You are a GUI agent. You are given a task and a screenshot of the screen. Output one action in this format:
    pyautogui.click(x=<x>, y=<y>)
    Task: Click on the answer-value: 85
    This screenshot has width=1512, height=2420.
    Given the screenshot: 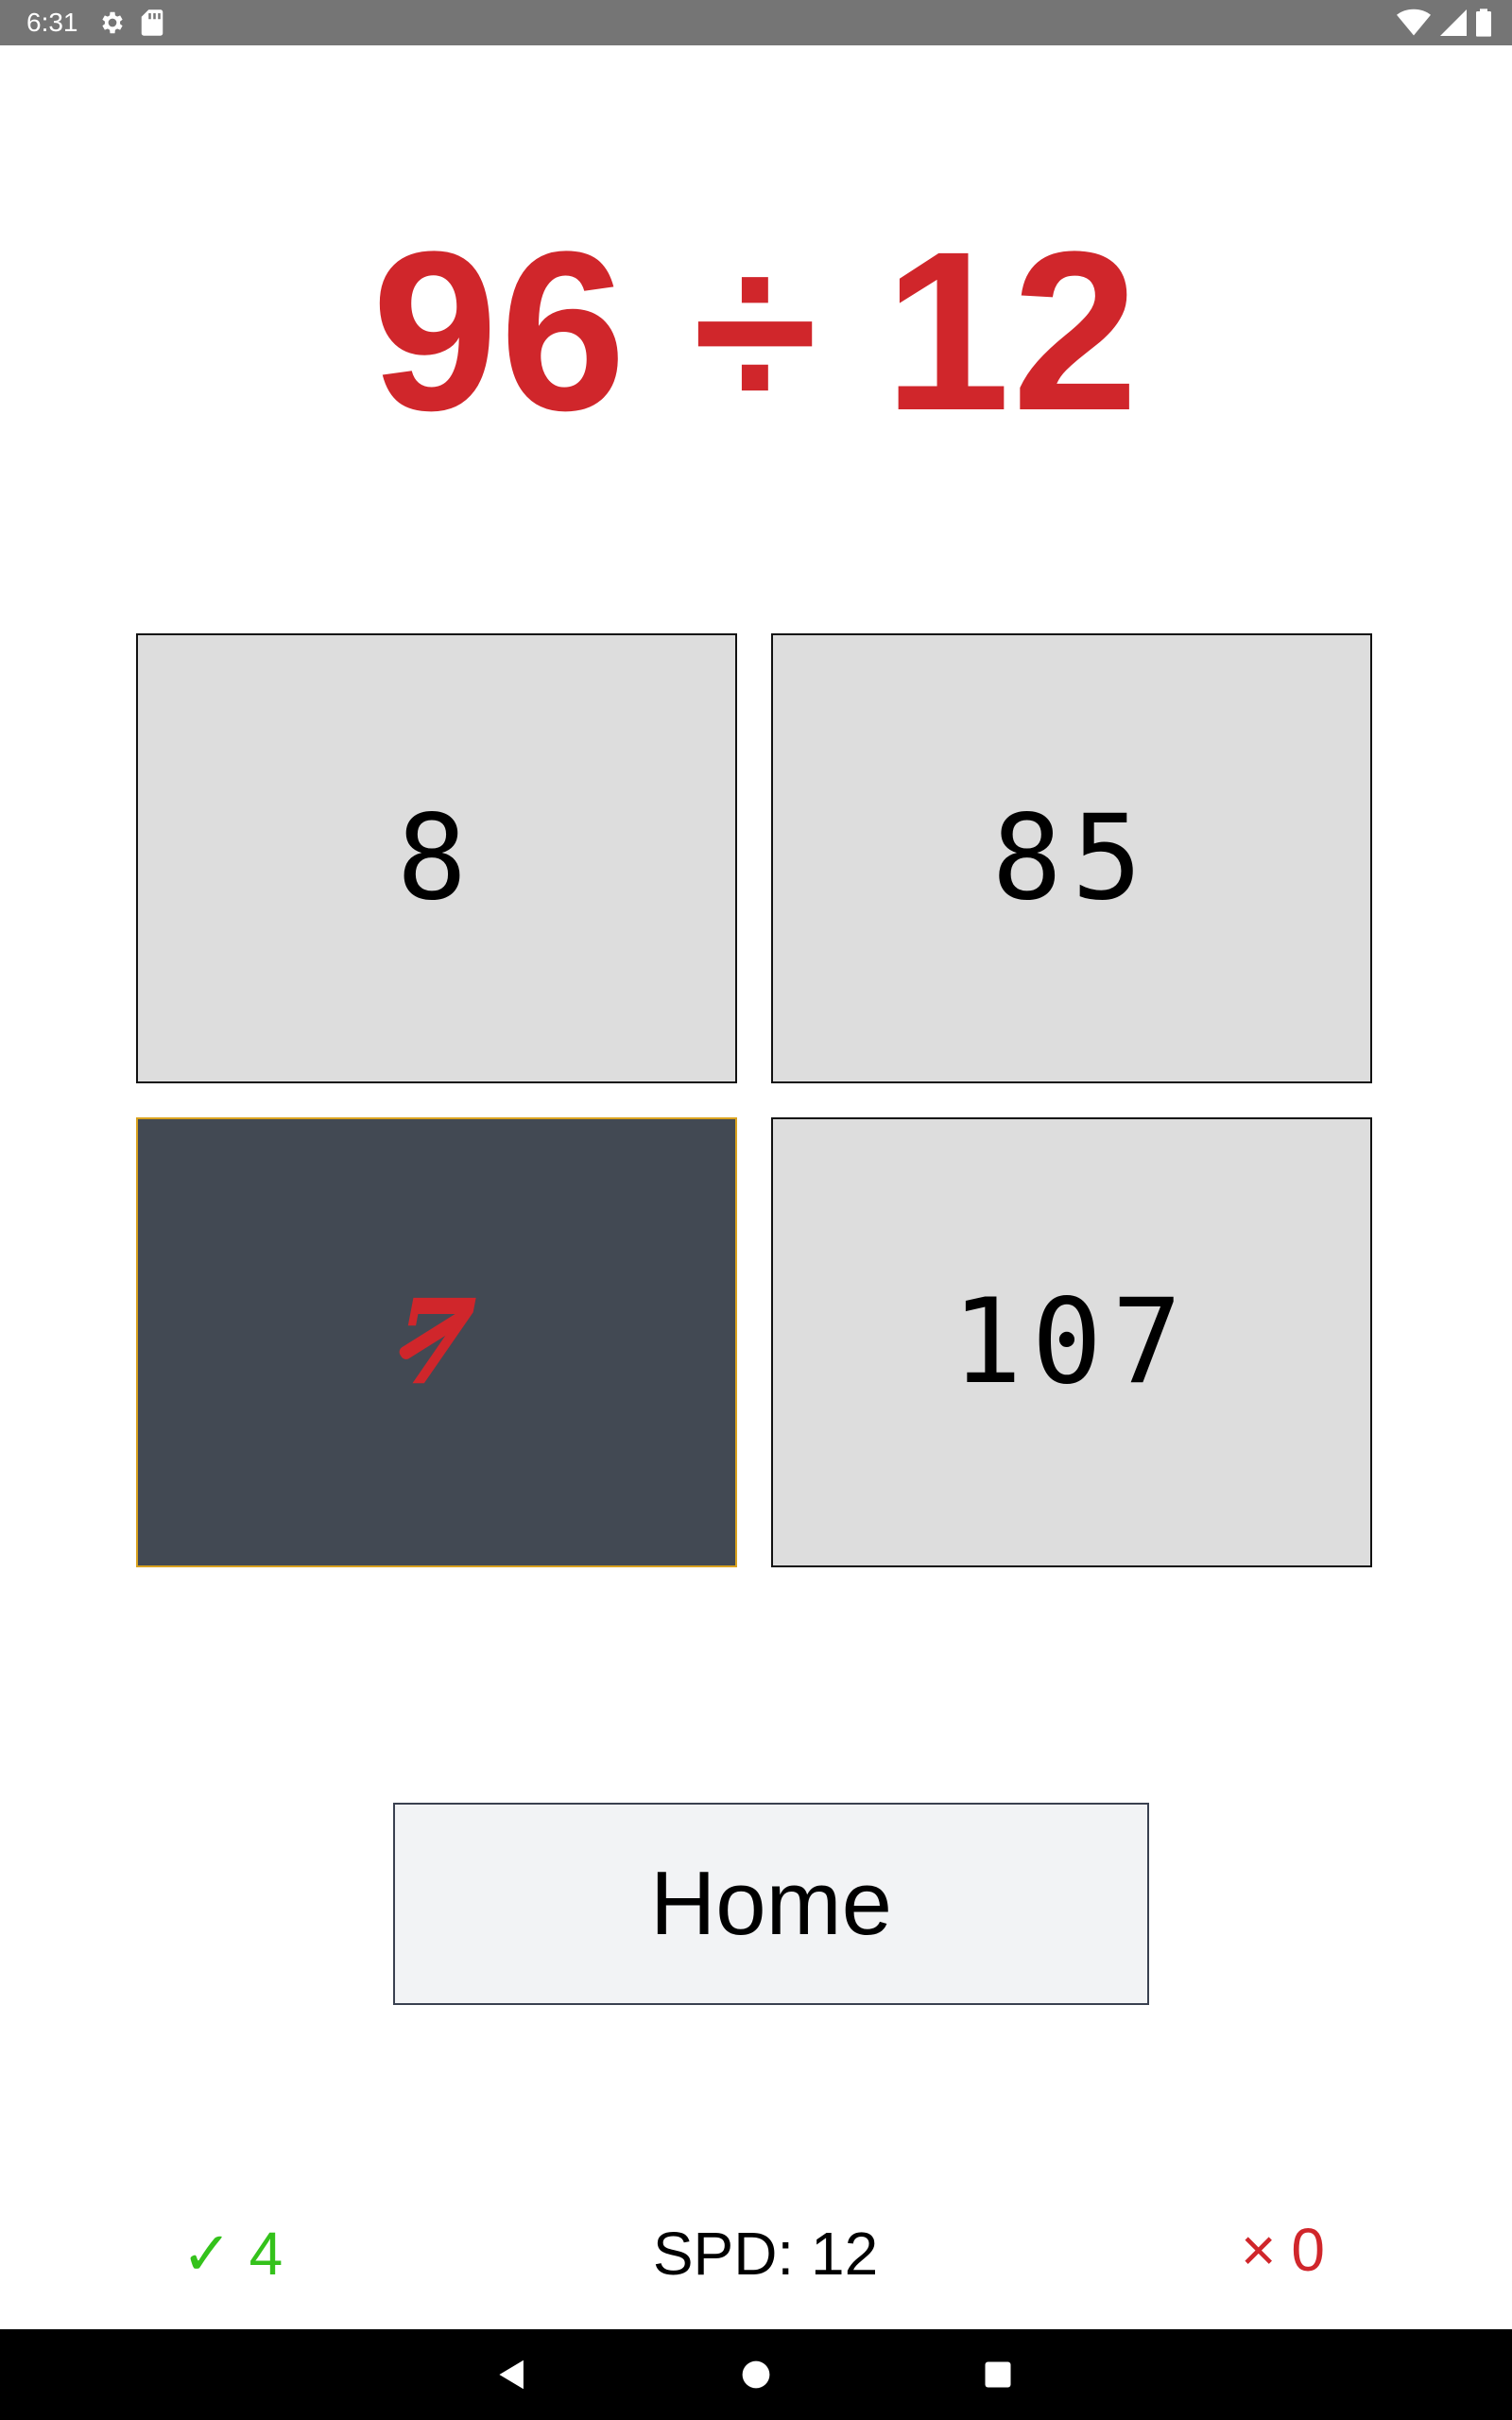 What is the action you would take?
    pyautogui.click(x=1071, y=858)
    